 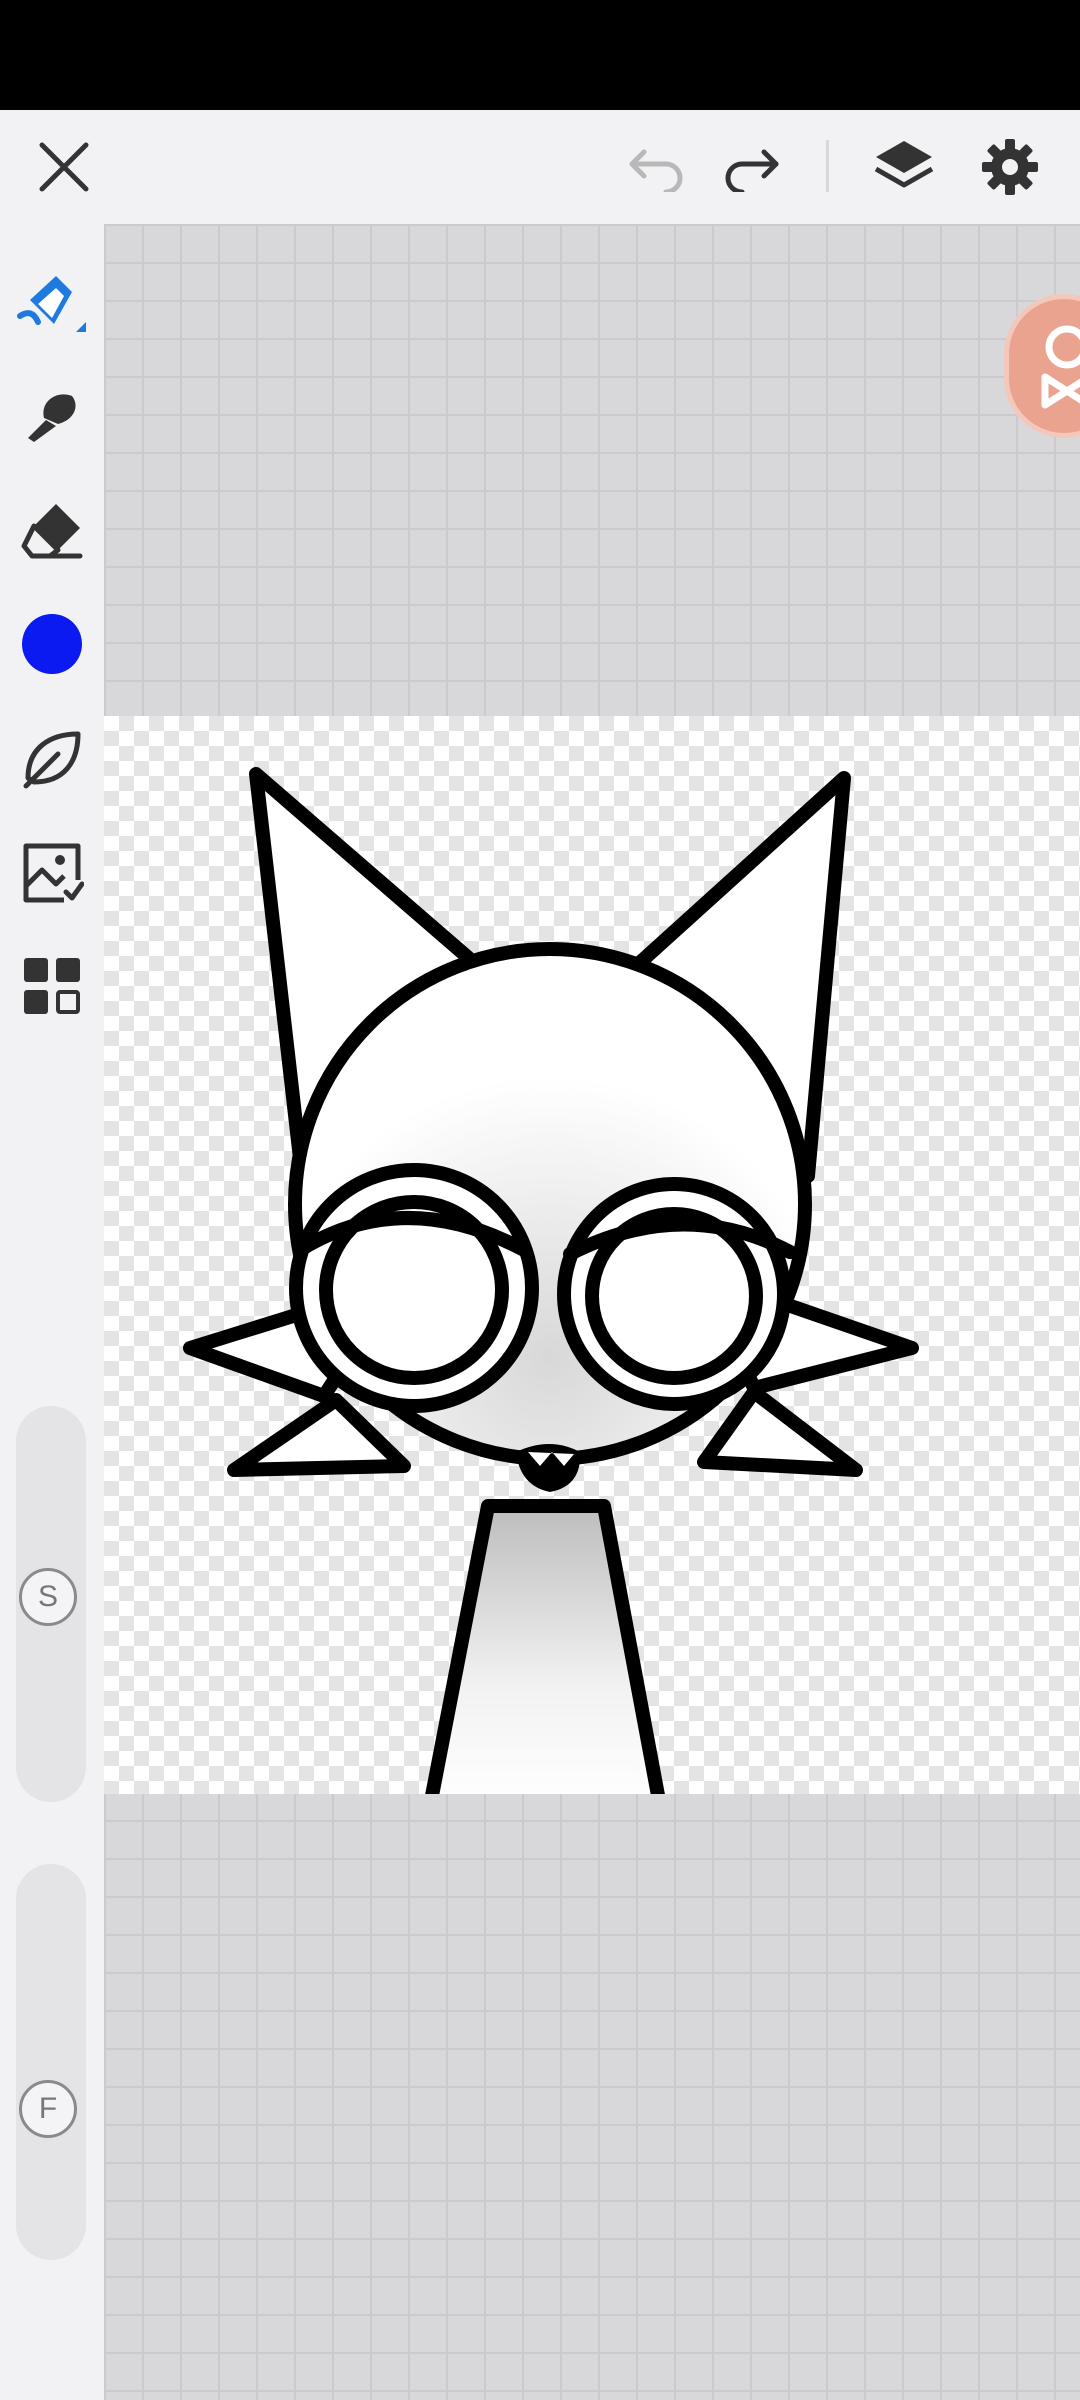 I want to click on layers-icon, so click(x=904, y=164).